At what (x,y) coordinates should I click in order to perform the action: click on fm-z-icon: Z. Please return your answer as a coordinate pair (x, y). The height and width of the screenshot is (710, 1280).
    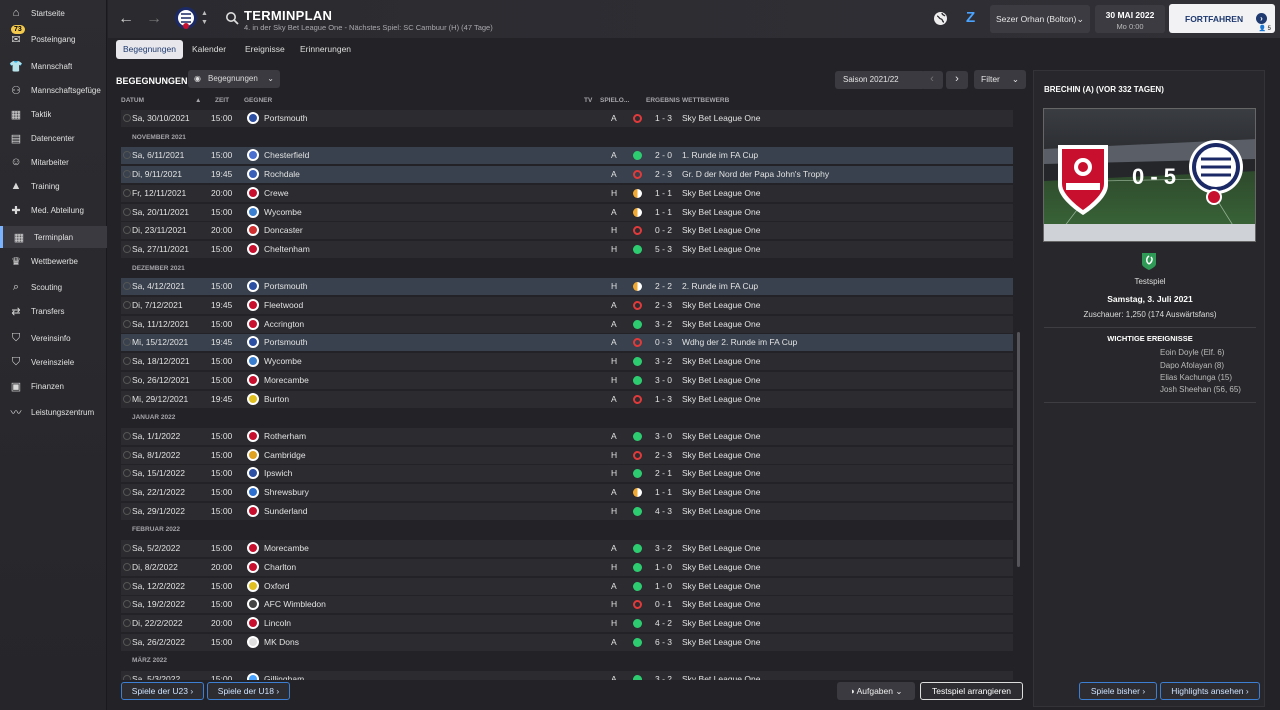
    Looking at the image, I should click on (970, 17).